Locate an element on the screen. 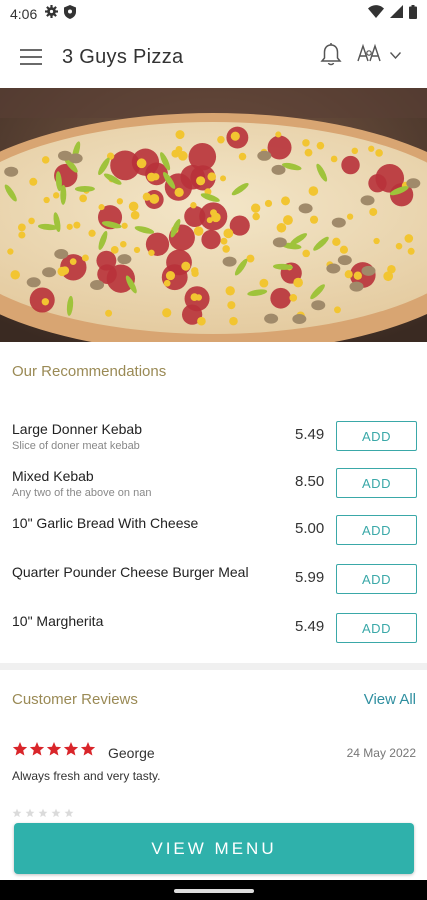  item-name: Large Donner Kebab is located at coordinates (77, 429).